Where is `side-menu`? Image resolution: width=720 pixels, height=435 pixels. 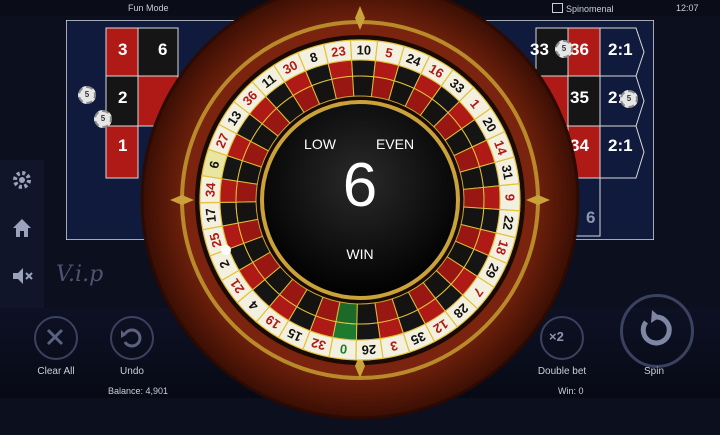
side-menu is located at coordinates (22, 235).